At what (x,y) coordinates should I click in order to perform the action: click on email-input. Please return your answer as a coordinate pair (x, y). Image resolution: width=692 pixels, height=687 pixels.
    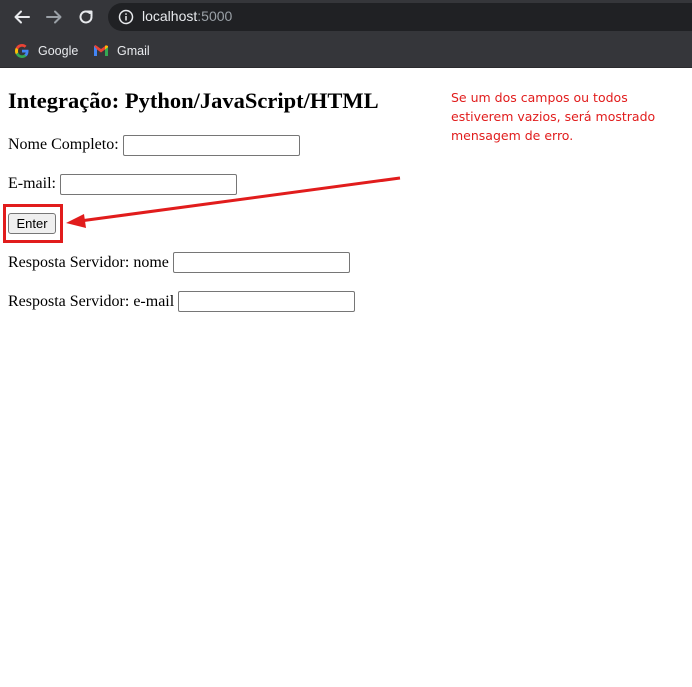
    Looking at the image, I should click on (148, 184).